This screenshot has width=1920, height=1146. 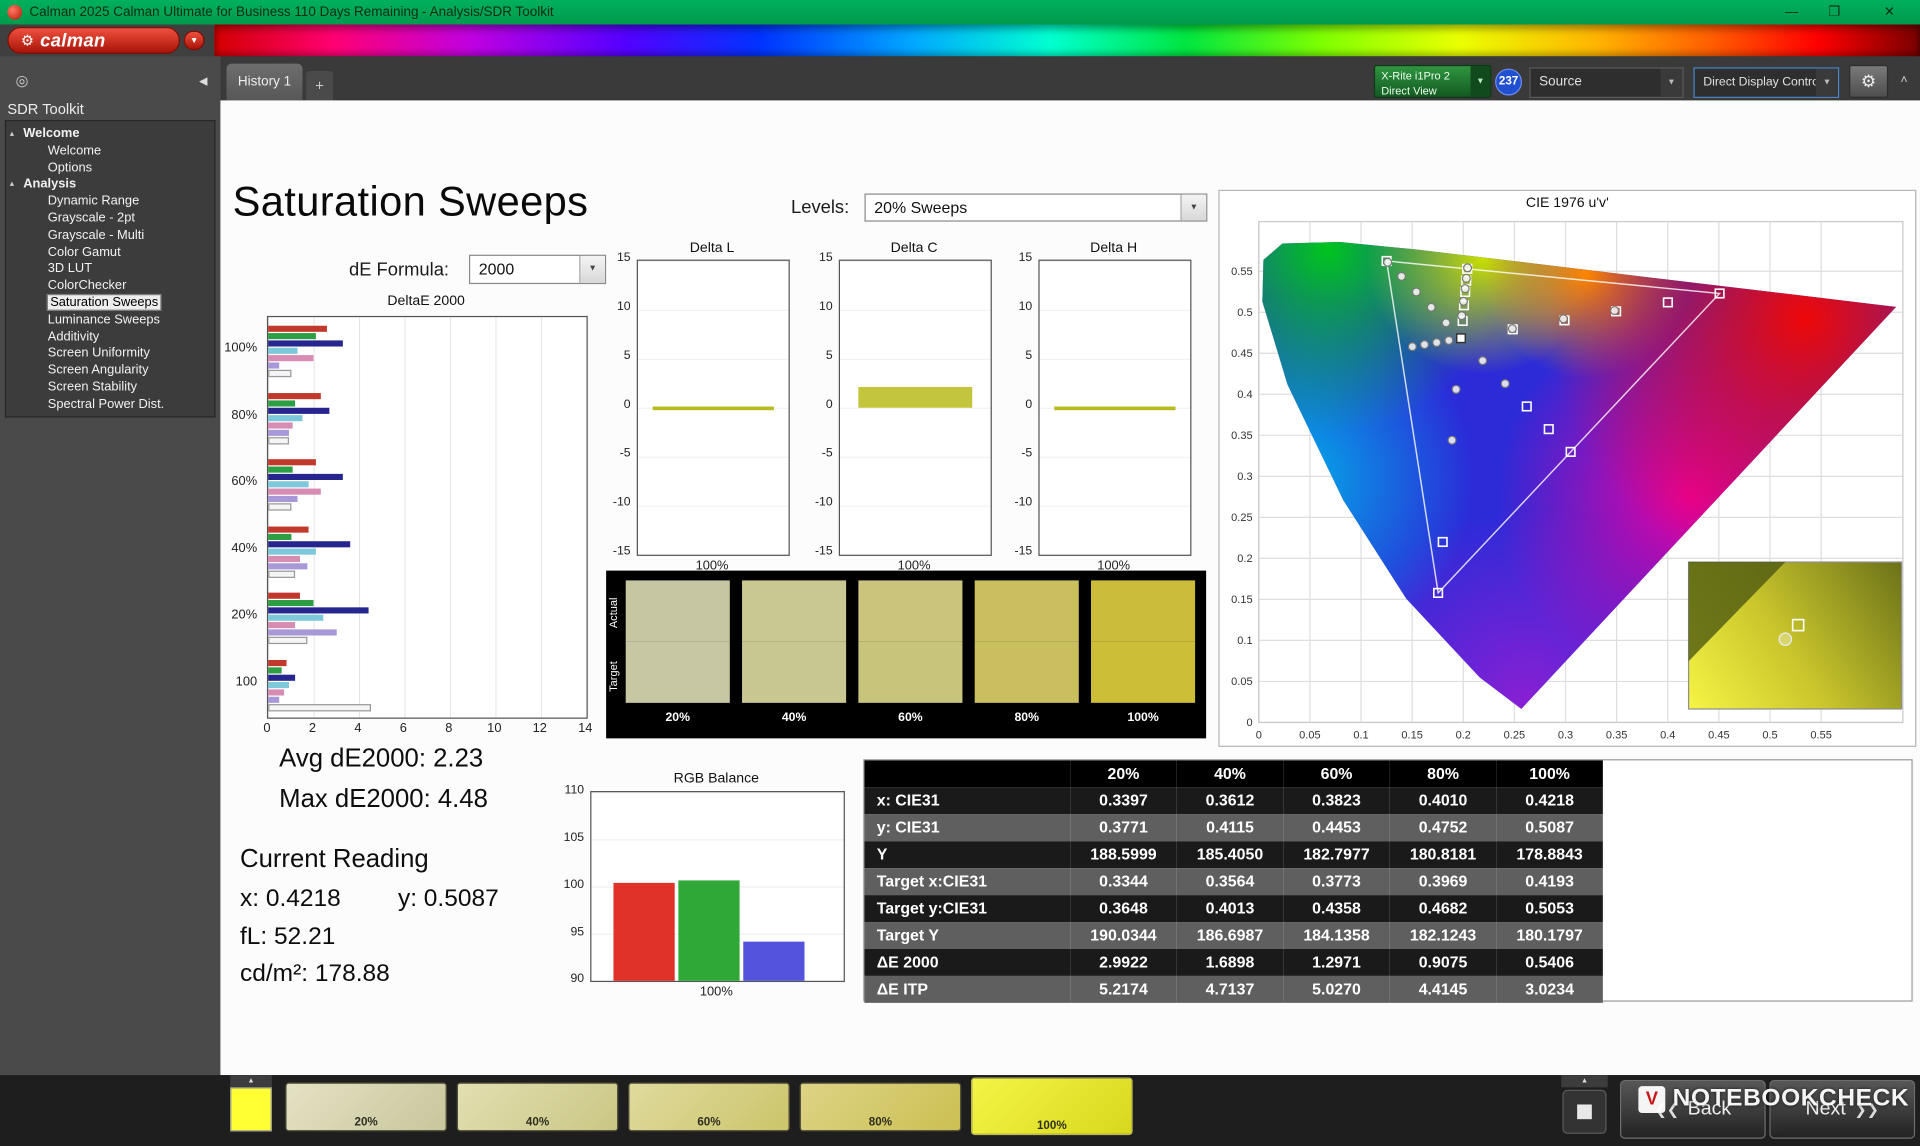 What do you see at coordinates (110, 151) in the screenshot?
I see `sidebar-item-welcome: Welcome` at bounding box center [110, 151].